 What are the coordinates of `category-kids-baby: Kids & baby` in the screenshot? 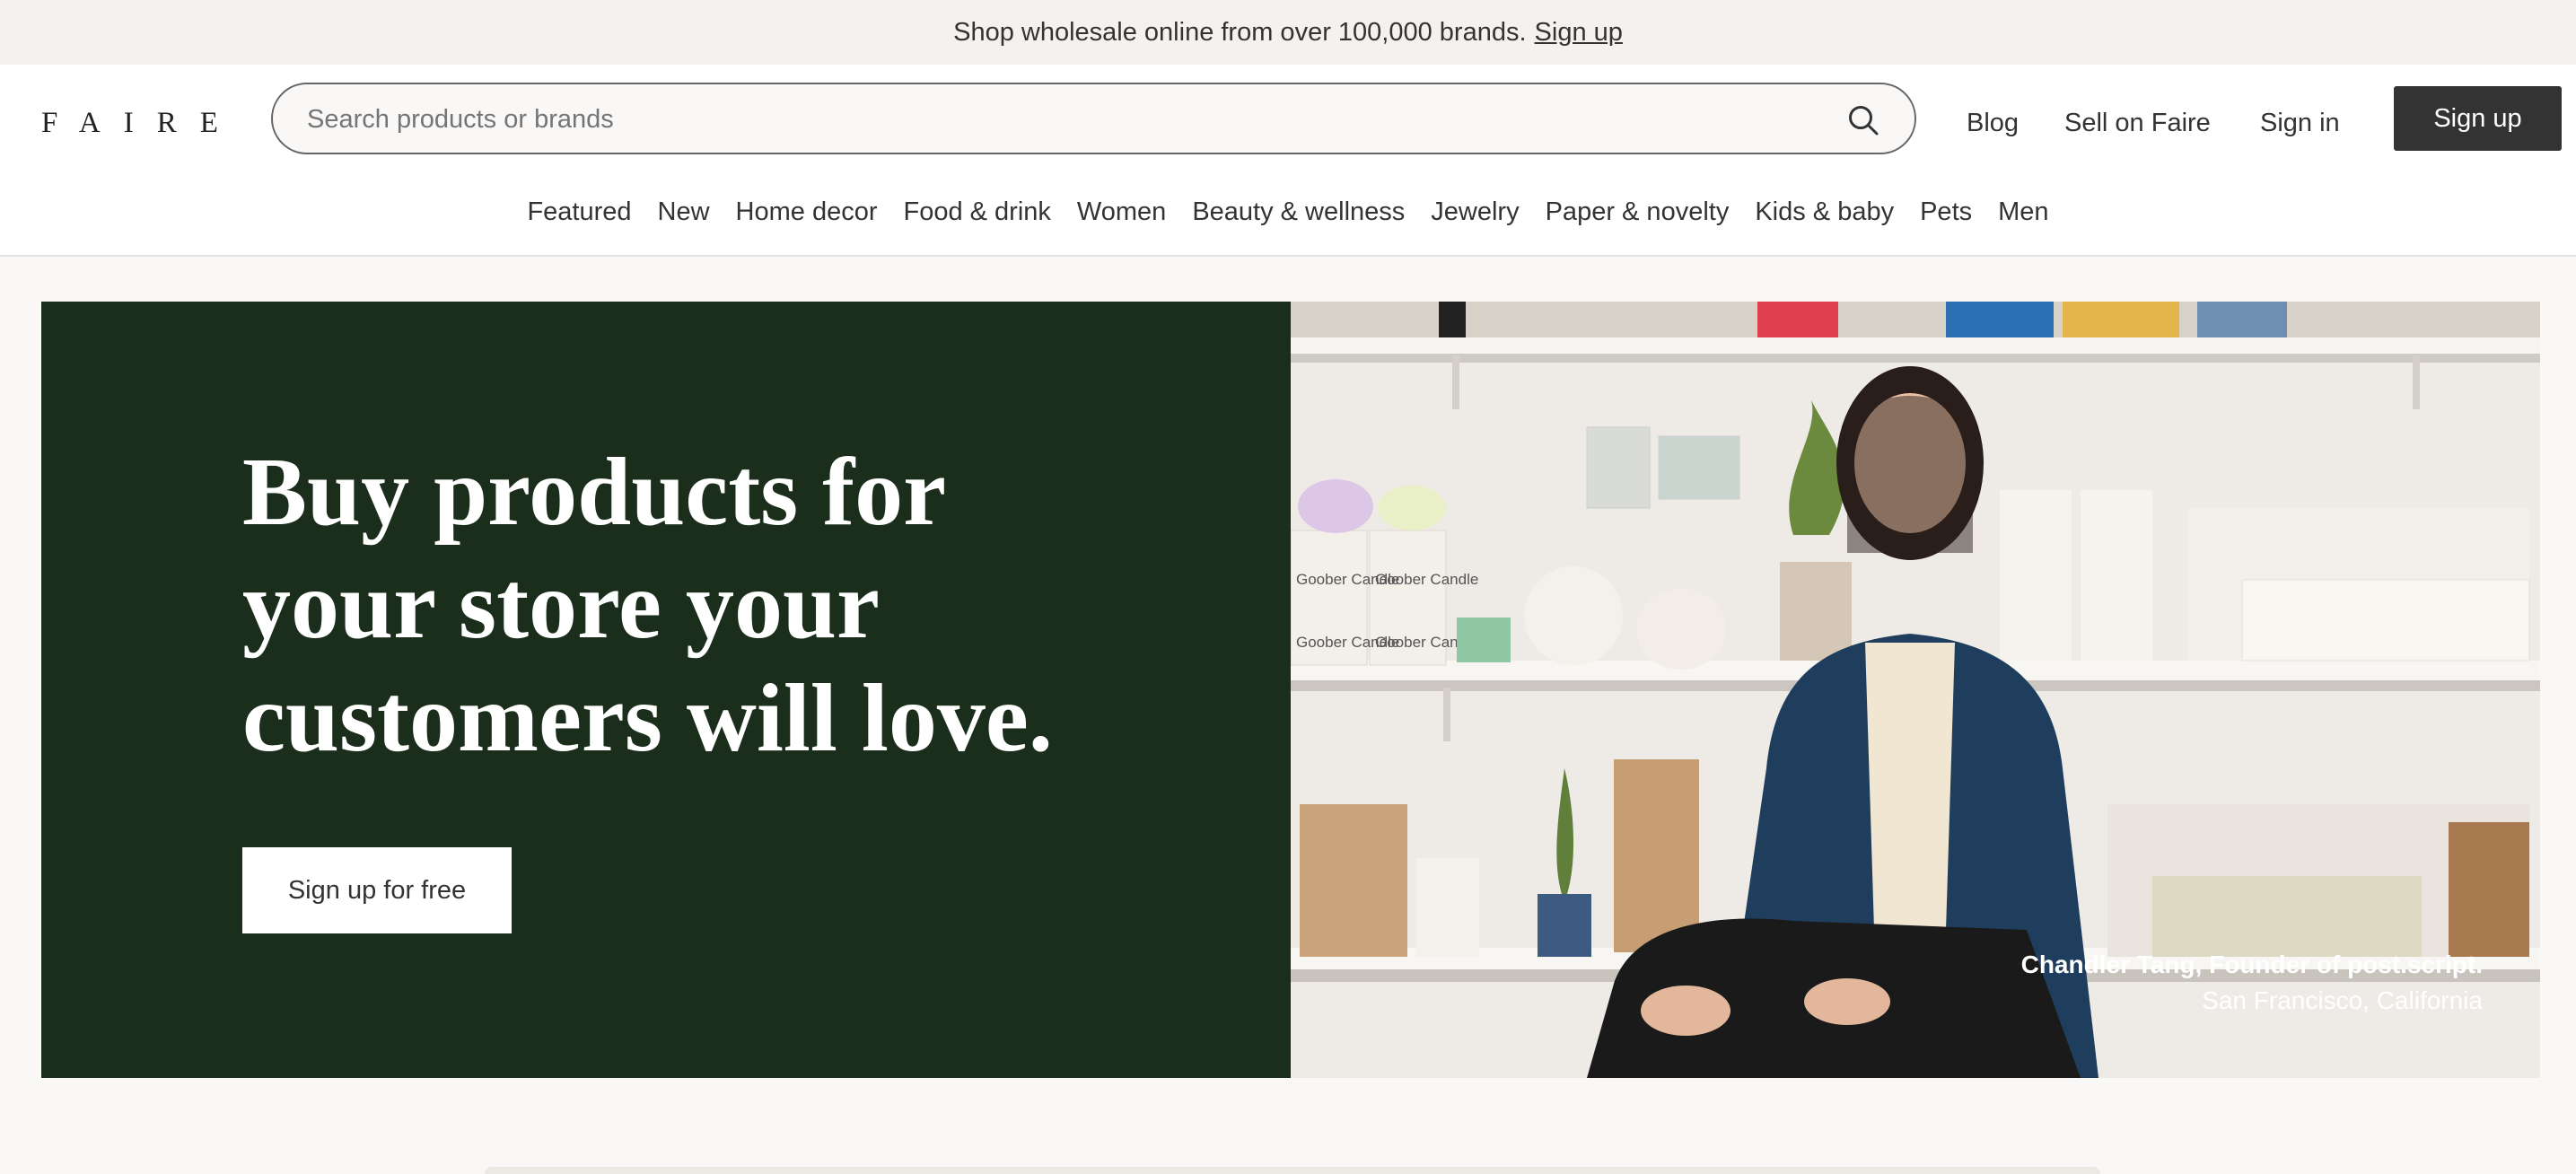 It's located at (1824, 215).